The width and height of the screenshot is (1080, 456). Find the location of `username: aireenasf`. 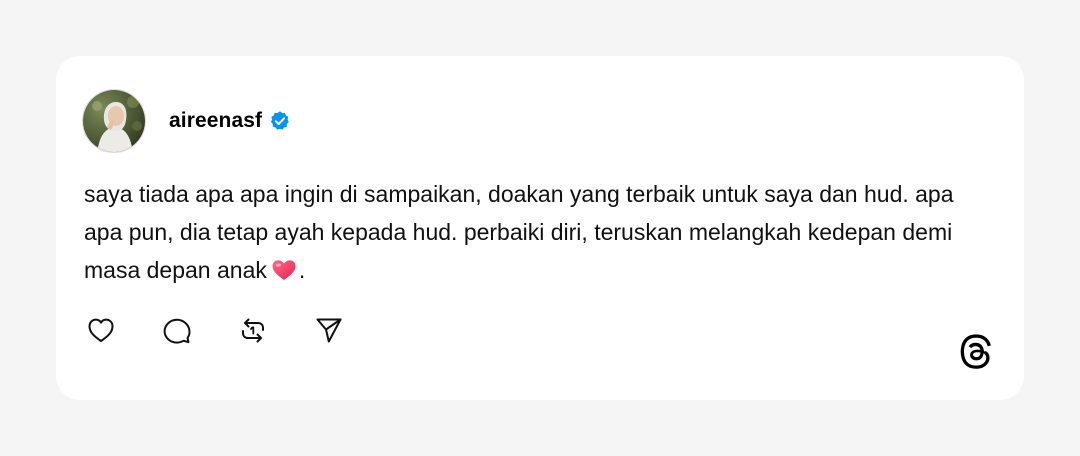

username: aireenasf is located at coordinates (215, 121).